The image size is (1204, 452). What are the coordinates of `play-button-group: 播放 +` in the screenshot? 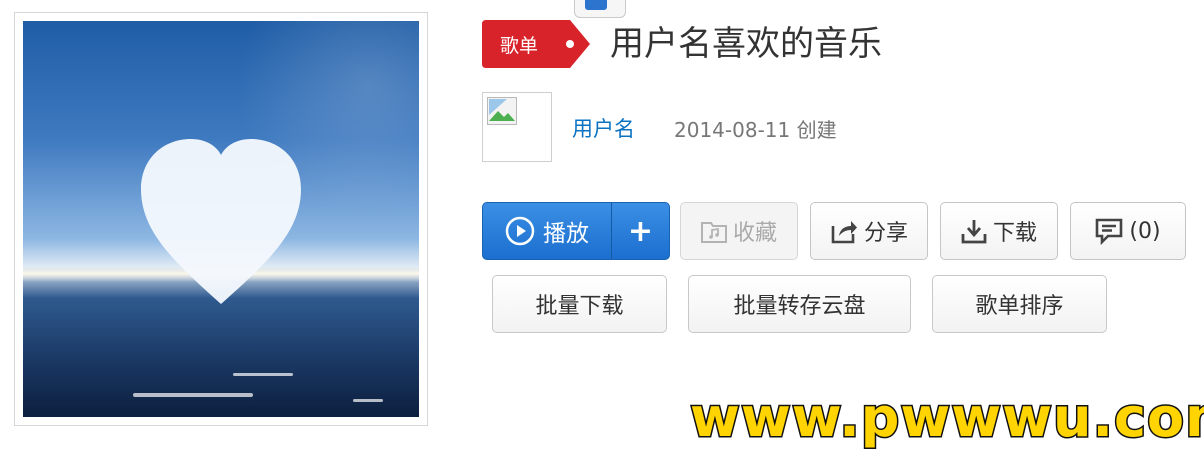 It's located at (576, 231).